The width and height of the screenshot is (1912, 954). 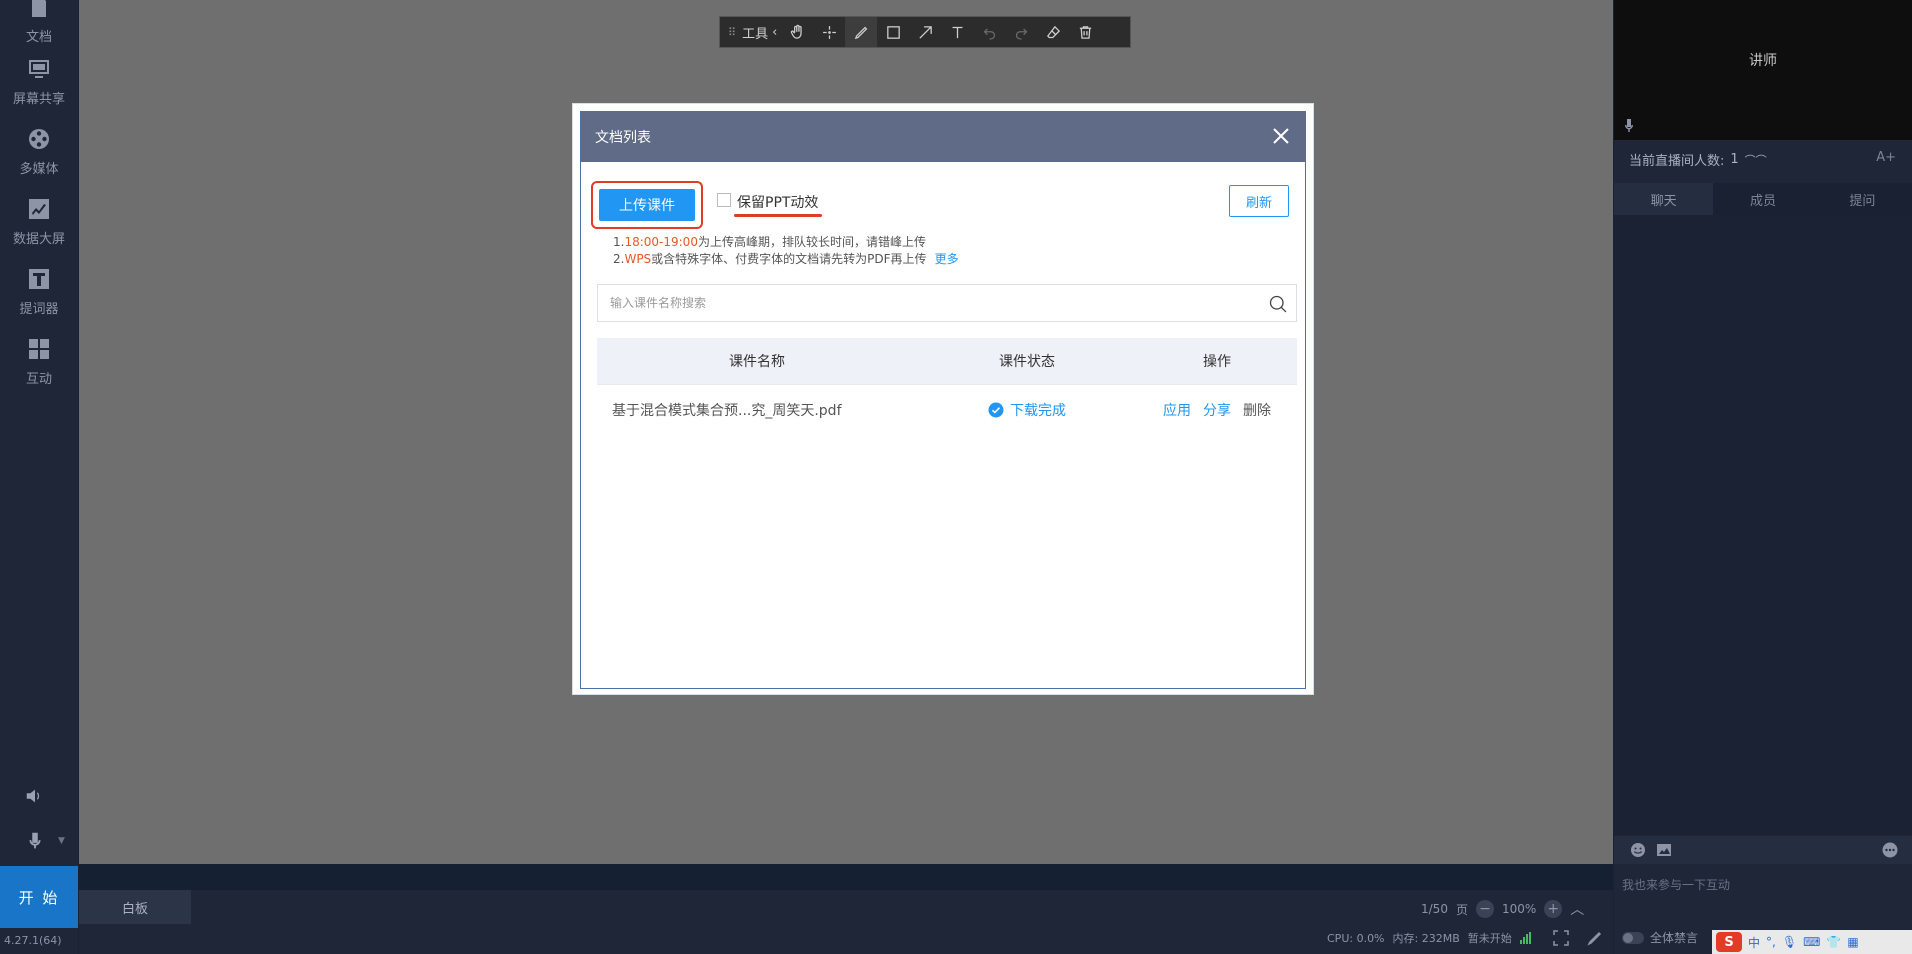 I want to click on chat-input, so click(x=1762, y=885).